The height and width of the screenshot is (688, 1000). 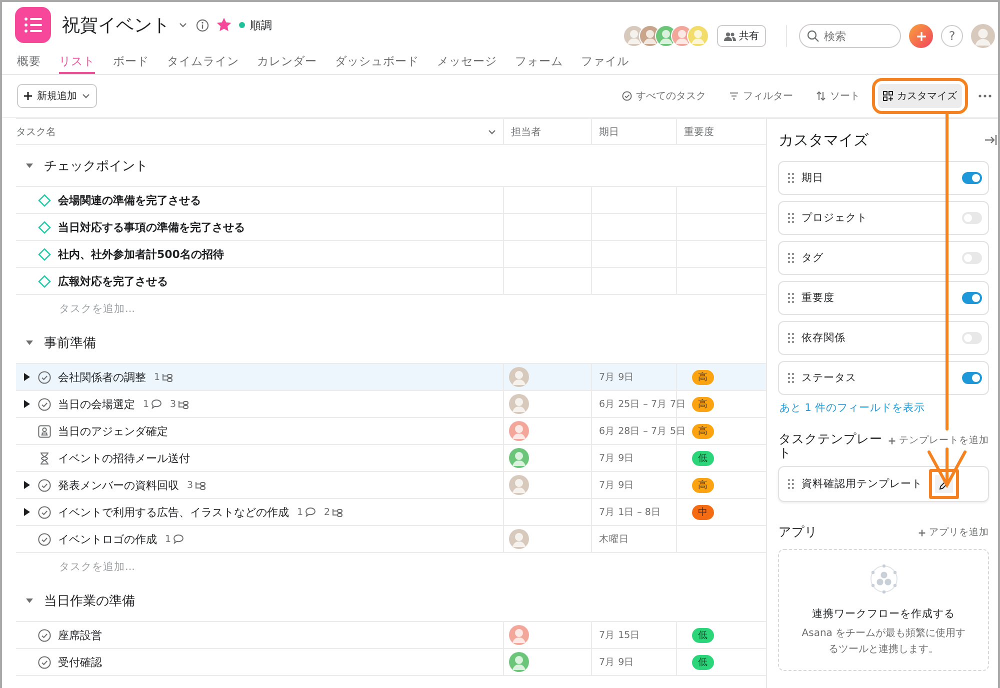 I want to click on template-name: 資料確認用テンプレート, so click(x=861, y=484).